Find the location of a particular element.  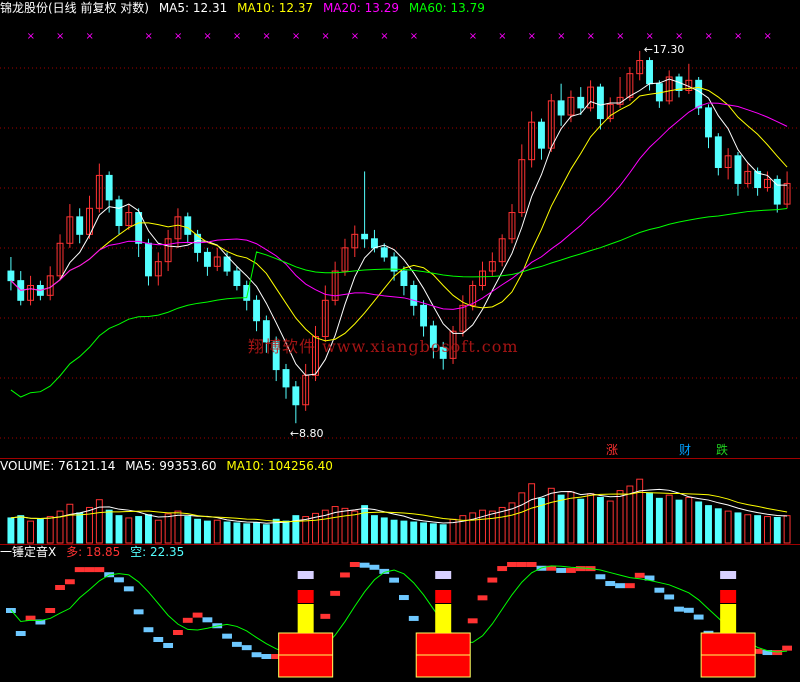

signal-column-top is located at coordinates (728, 596).